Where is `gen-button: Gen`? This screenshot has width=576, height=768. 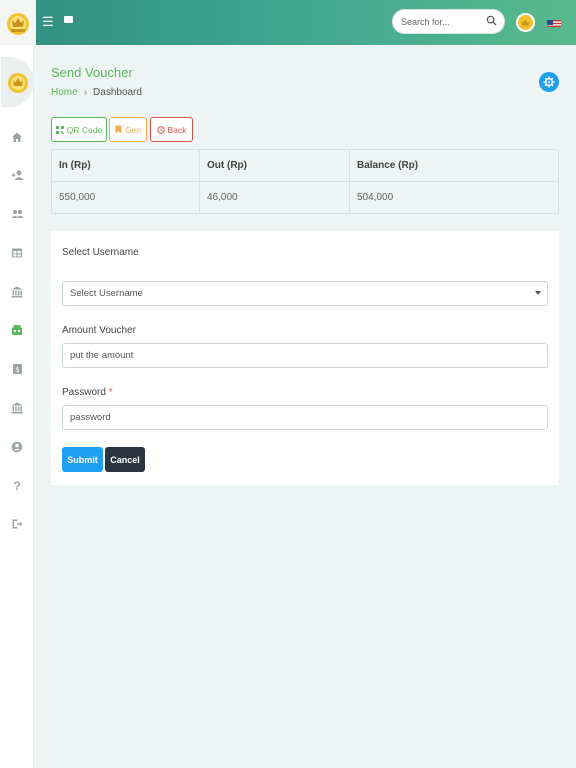
gen-button: Gen is located at coordinates (128, 129).